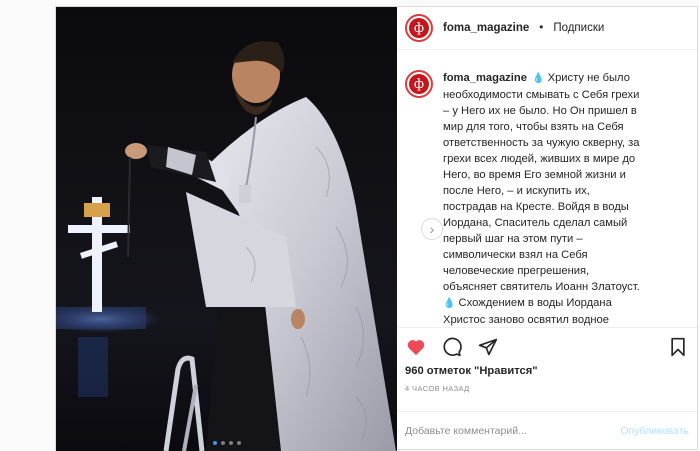 Image resolution: width=700 pixels, height=451 pixels. Describe the element at coordinates (485, 78) in the screenshot. I see `caption-username: foma_magazine` at that location.